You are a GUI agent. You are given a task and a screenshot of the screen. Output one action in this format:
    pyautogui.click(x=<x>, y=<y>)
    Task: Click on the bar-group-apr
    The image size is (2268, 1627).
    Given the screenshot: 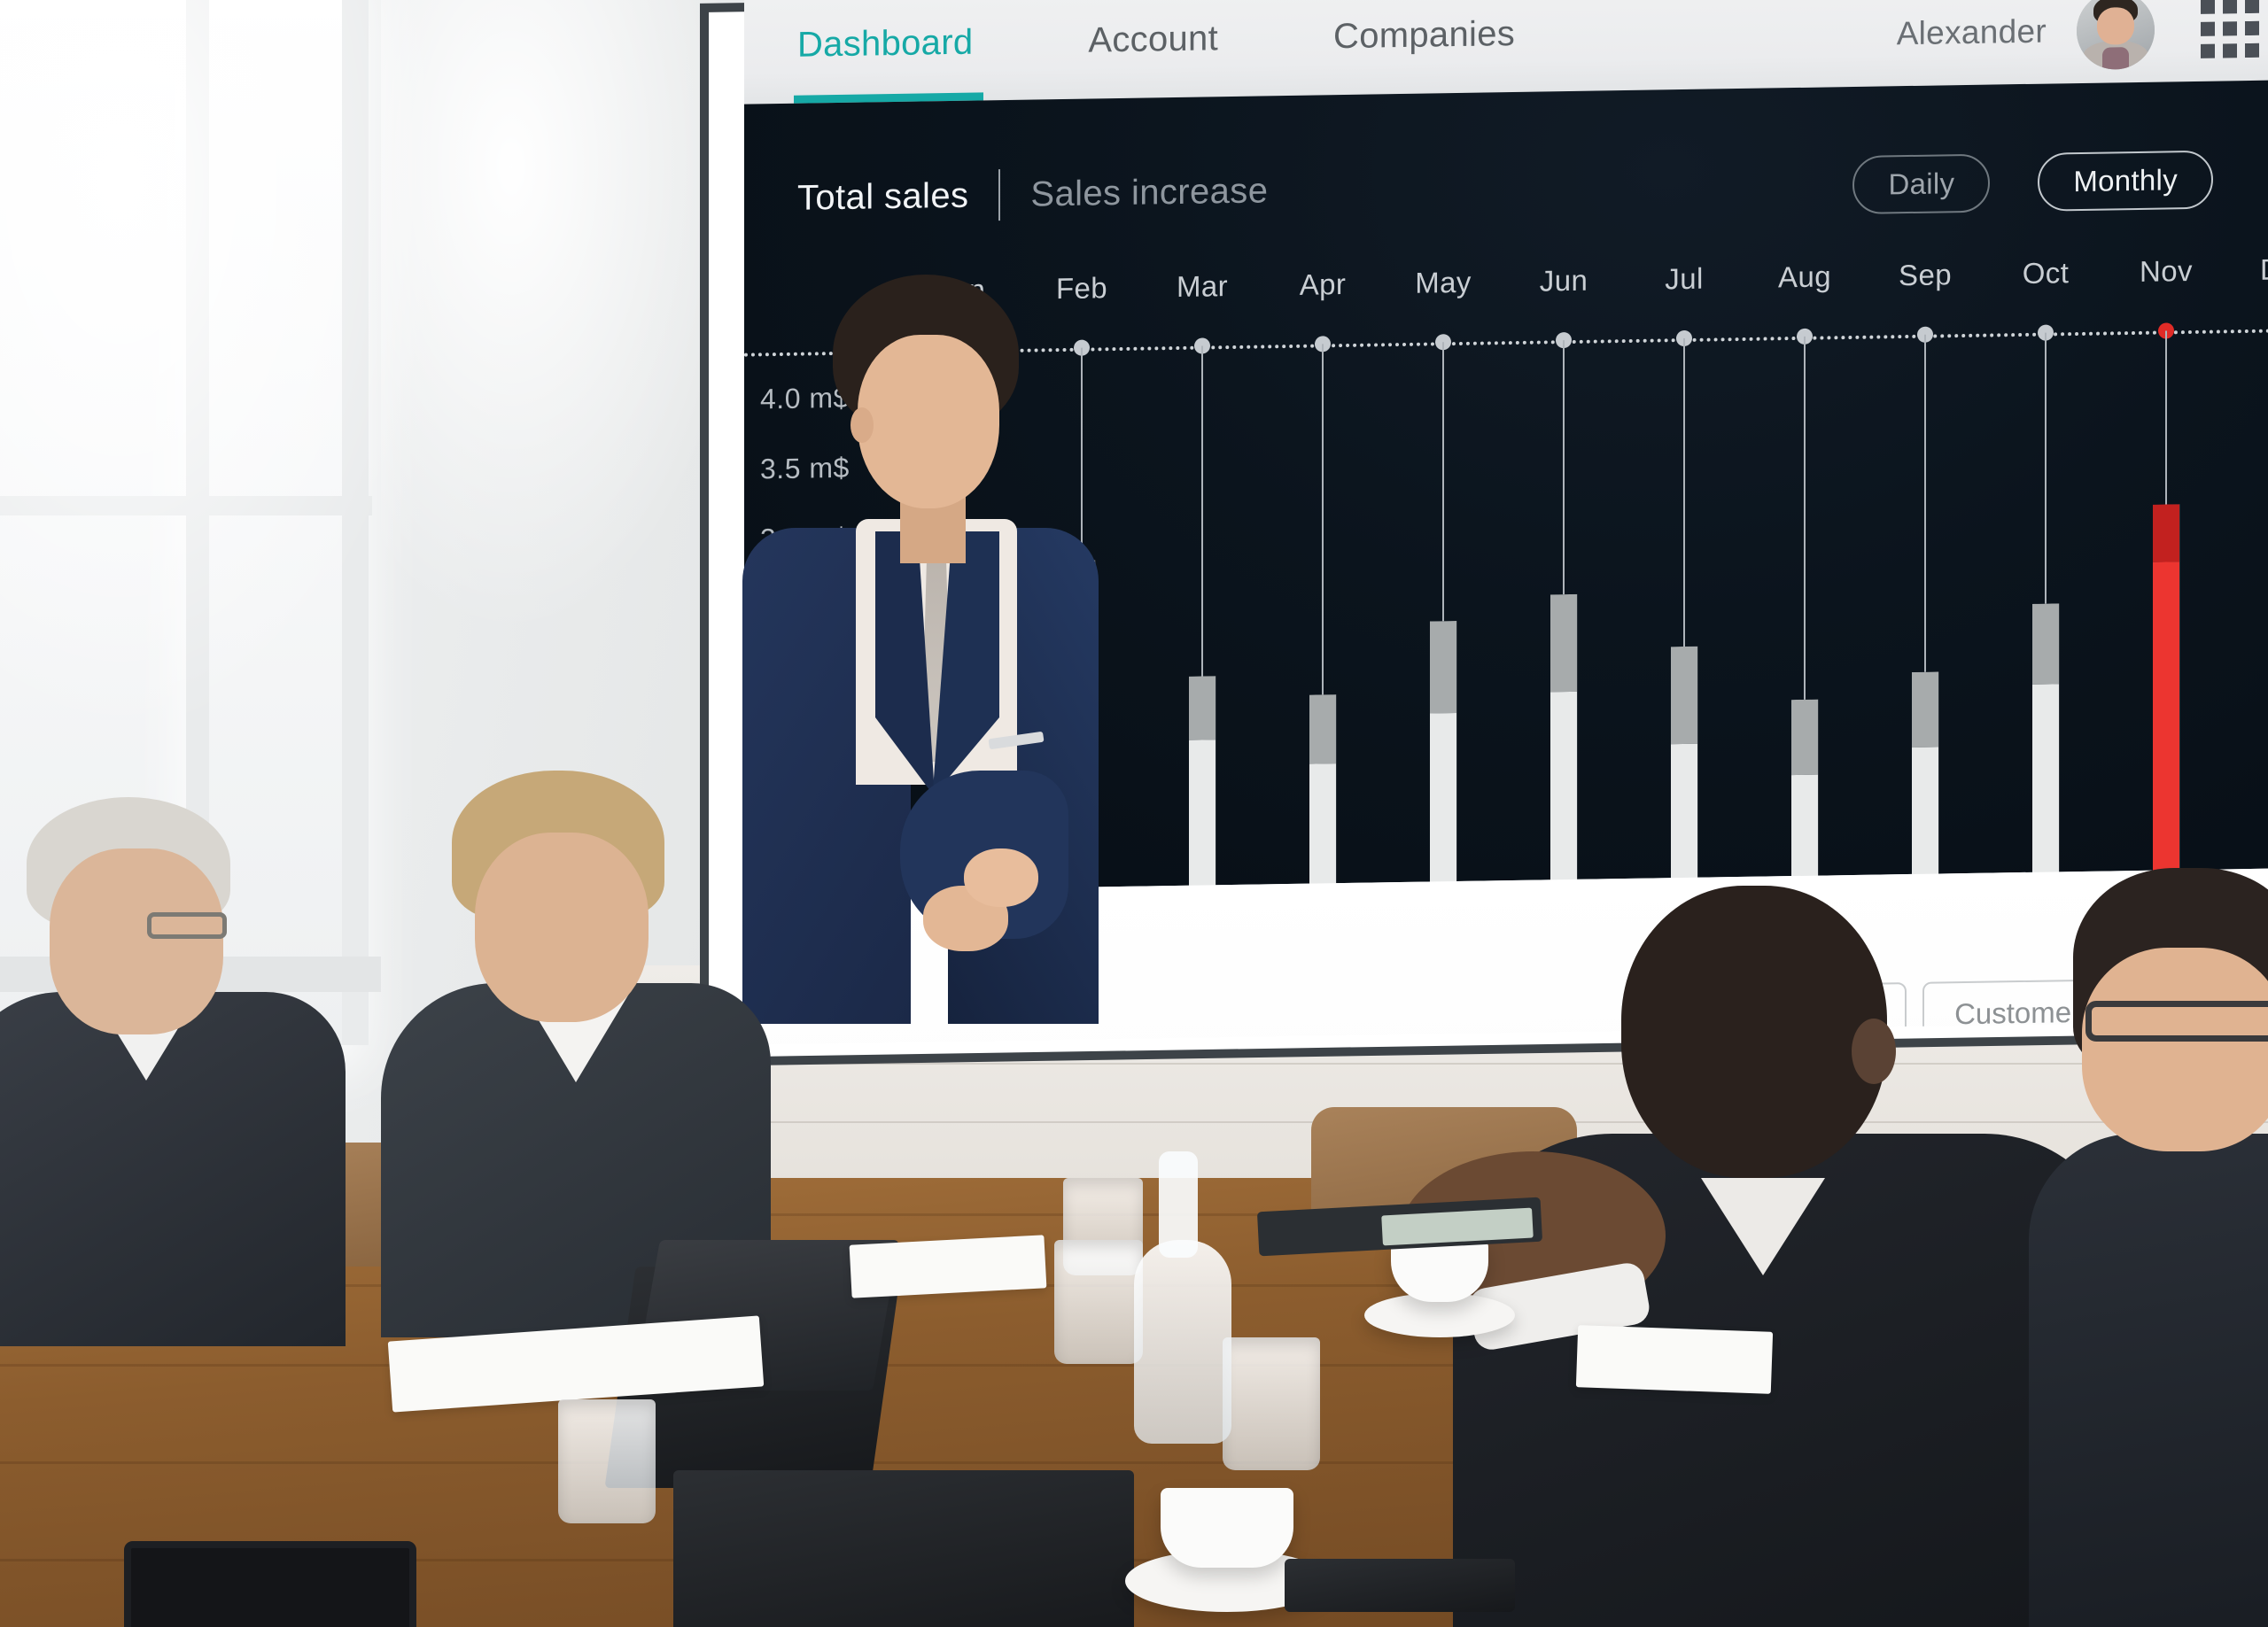 What is the action you would take?
    pyautogui.click(x=1322, y=642)
    